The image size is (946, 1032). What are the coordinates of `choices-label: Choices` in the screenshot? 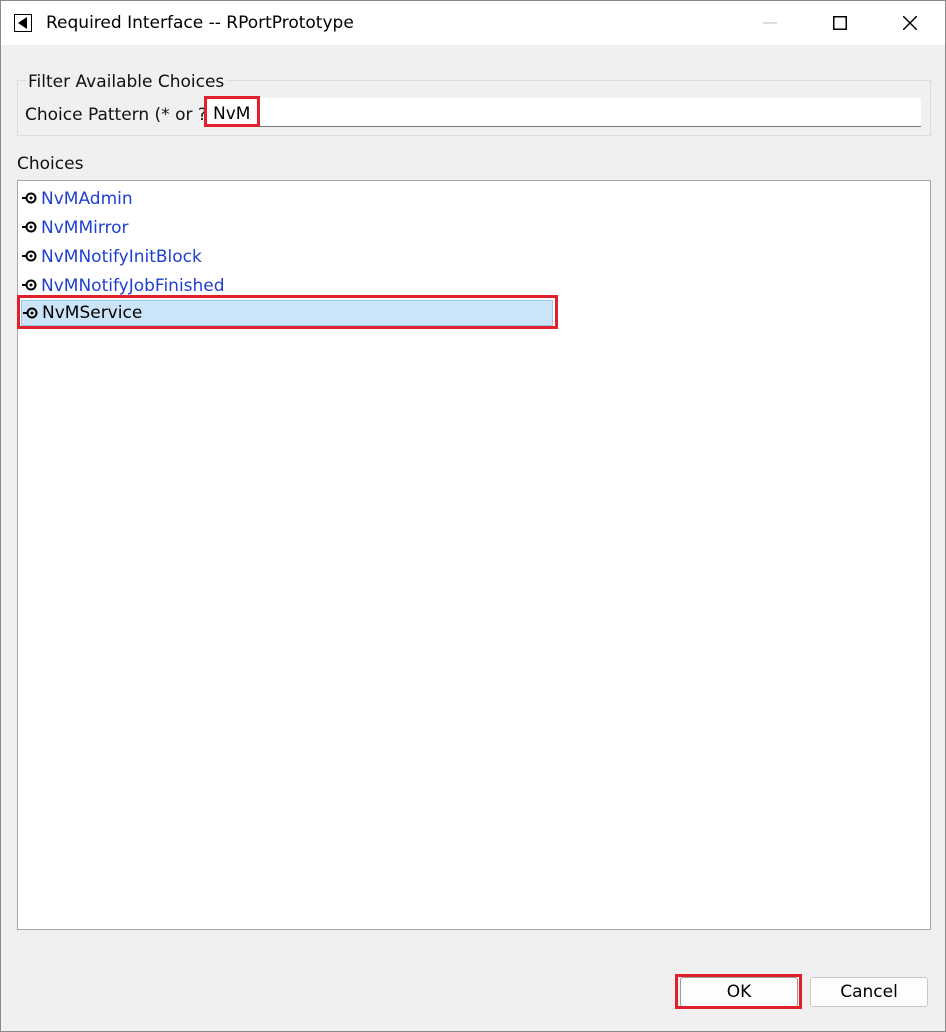 It's located at (50, 164).